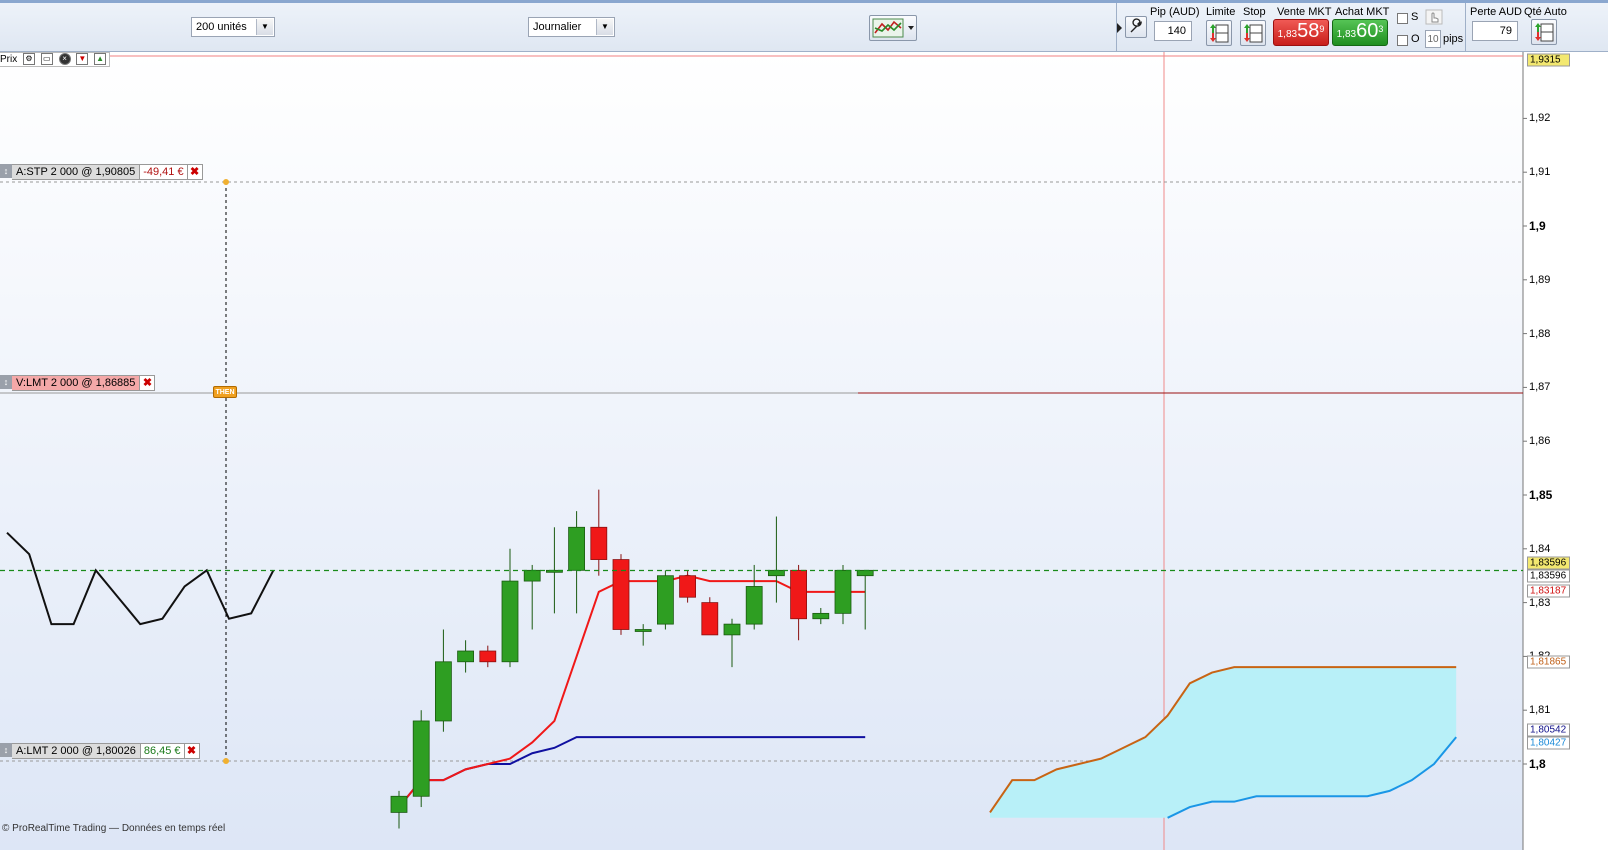 Image resolution: width=1608 pixels, height=850 pixels. I want to click on pips-input: 10, so click(1433, 39).